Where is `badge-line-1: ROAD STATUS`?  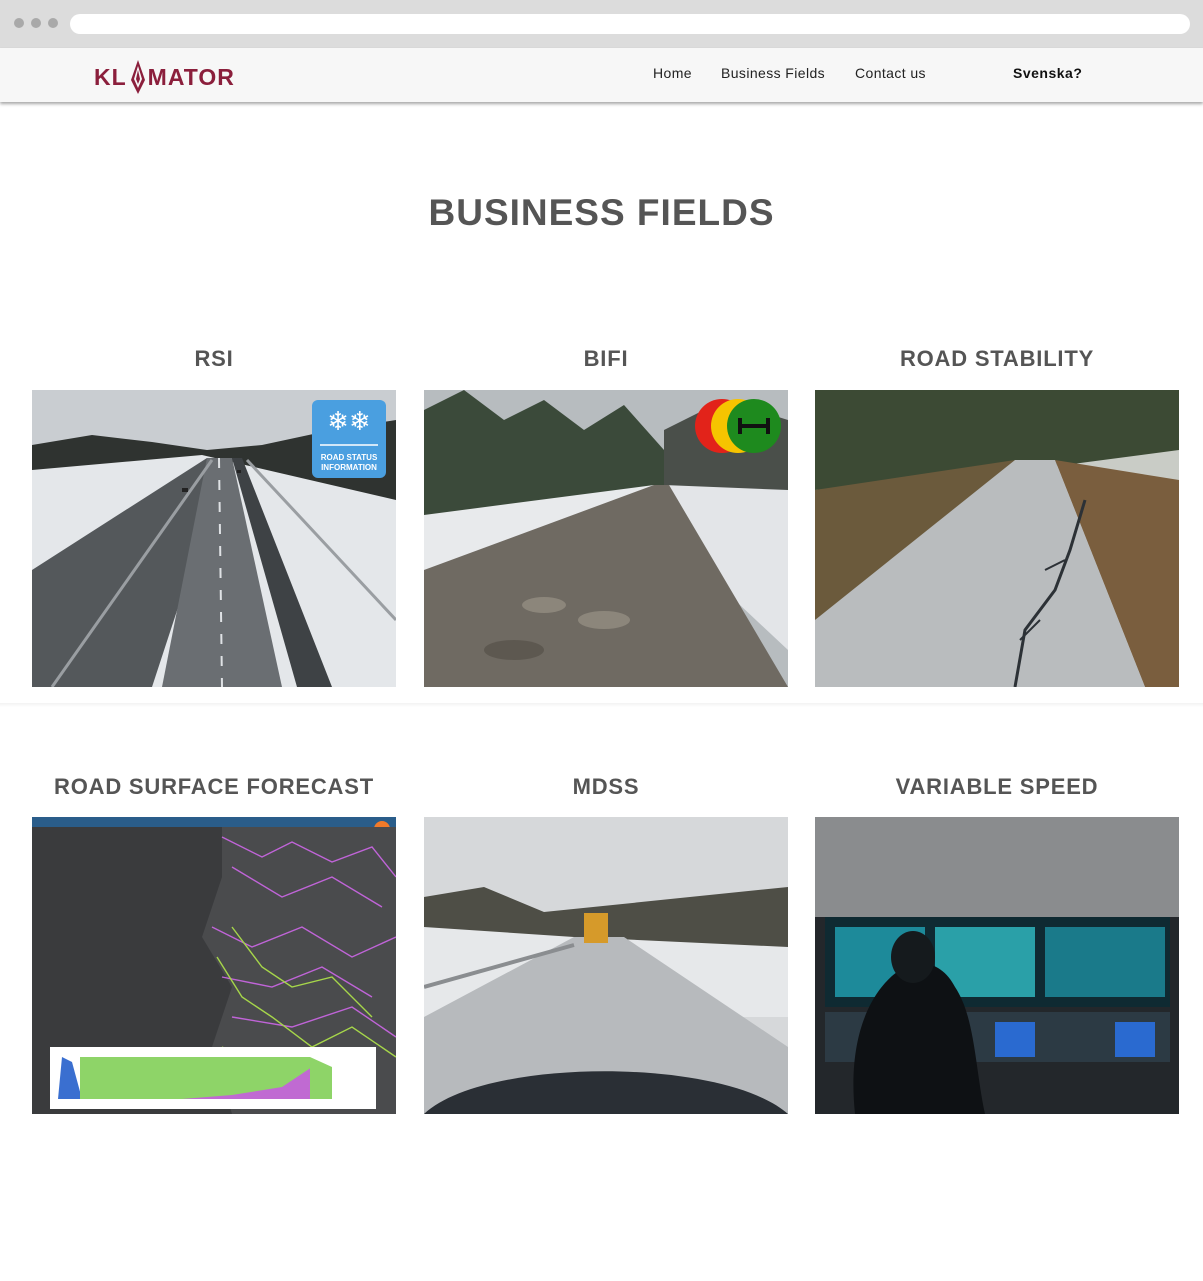 badge-line-1: ROAD STATUS is located at coordinates (349, 457).